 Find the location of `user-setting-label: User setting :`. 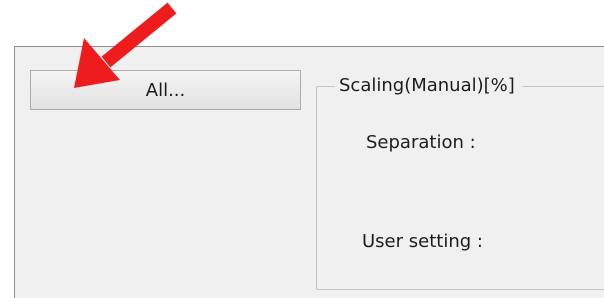

user-setting-label: User setting : is located at coordinates (422, 241).